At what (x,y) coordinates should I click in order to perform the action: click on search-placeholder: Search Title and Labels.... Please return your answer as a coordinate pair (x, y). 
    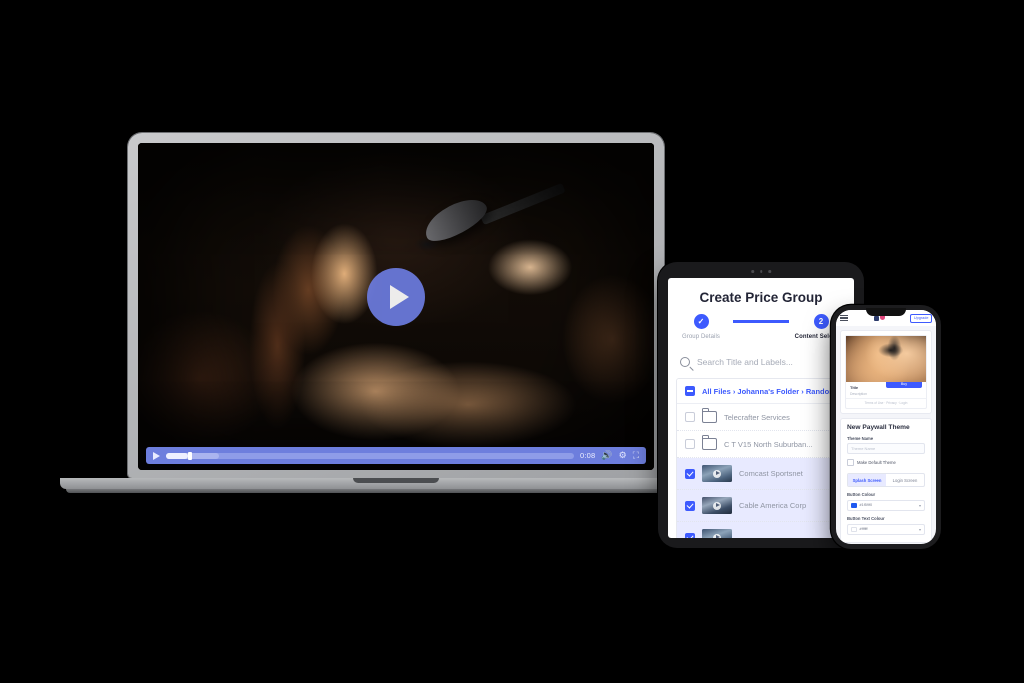
    Looking at the image, I should click on (745, 362).